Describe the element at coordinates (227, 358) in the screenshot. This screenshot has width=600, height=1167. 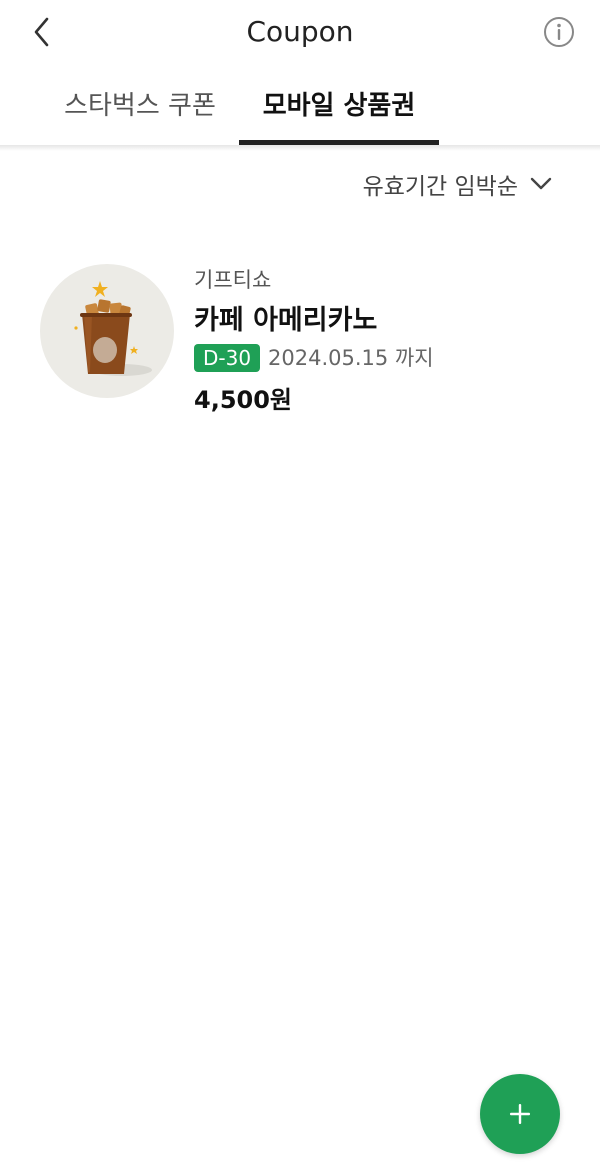
I see `dday-badge: D-30` at that location.